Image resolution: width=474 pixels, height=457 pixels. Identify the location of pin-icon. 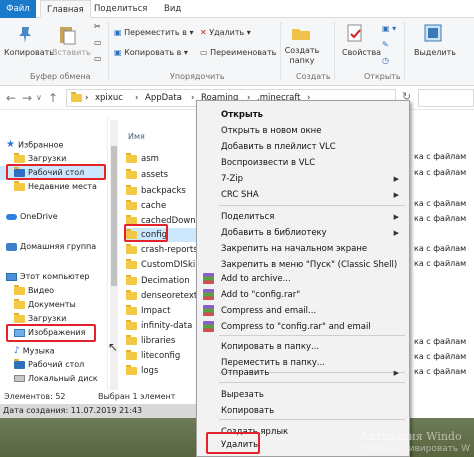
(25, 35).